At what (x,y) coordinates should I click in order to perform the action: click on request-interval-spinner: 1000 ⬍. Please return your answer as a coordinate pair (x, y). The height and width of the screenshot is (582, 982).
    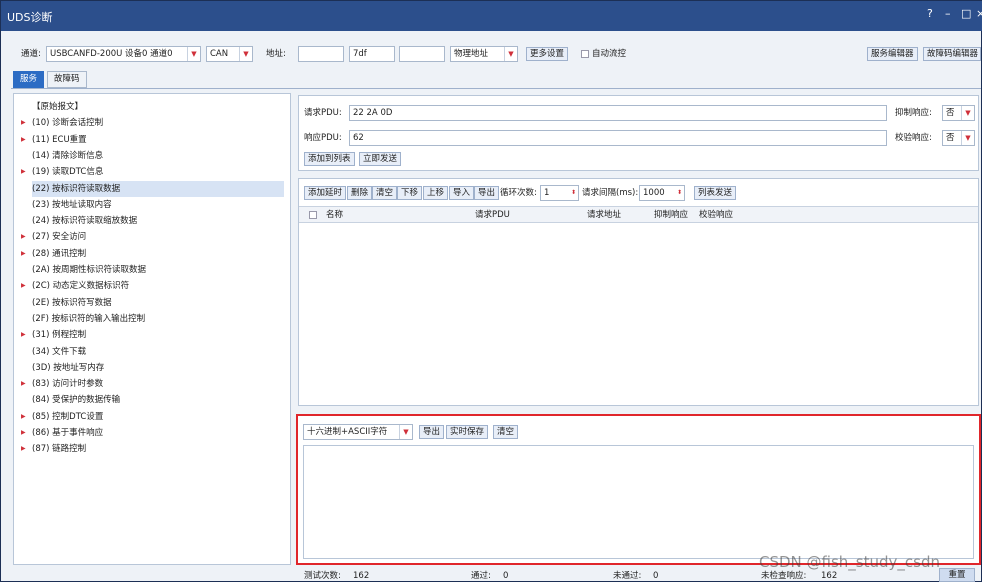
    Looking at the image, I should click on (662, 193).